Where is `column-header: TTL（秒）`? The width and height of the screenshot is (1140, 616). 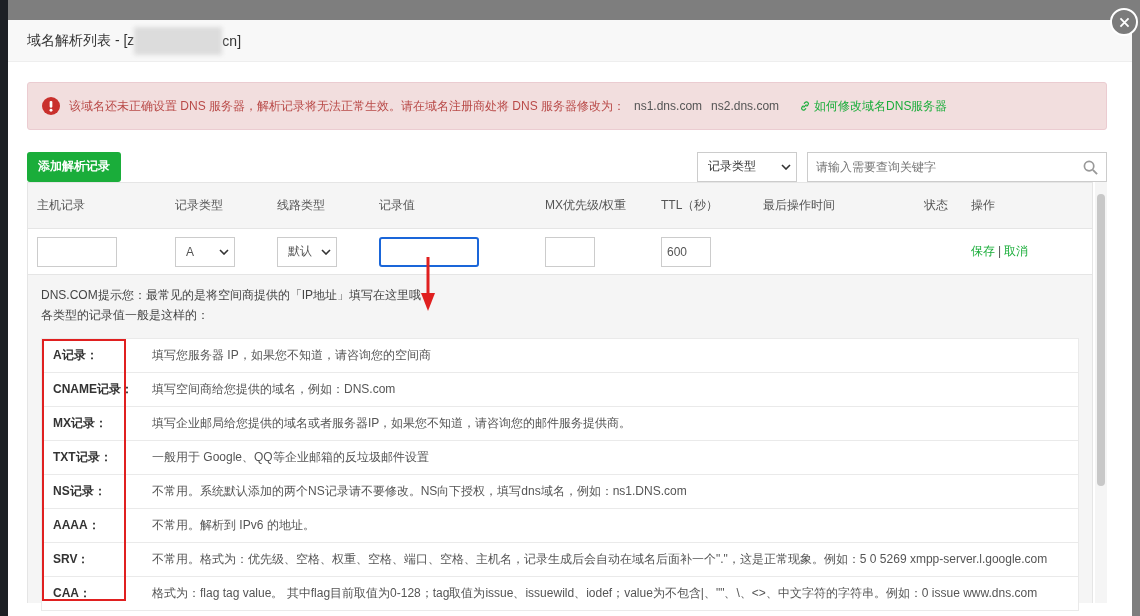
column-header: TTL（秒） is located at coordinates (690, 205).